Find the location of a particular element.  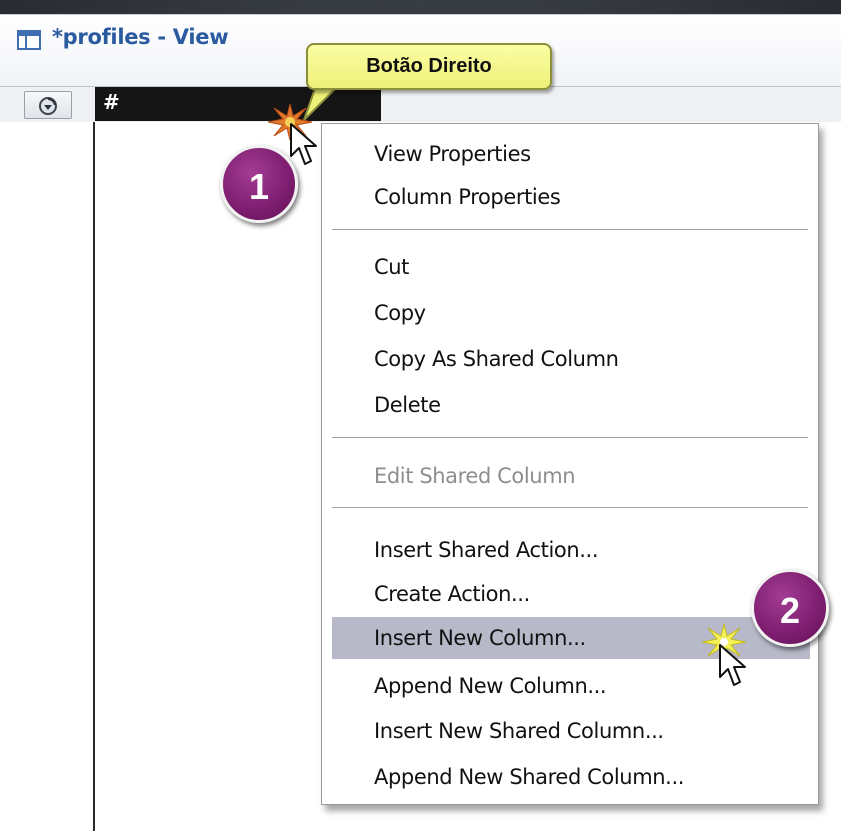

refresh-button is located at coordinates (48, 105).